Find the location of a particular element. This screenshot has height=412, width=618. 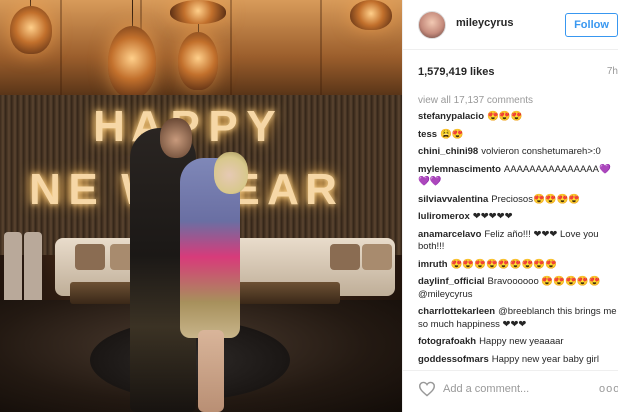

comment-text: Happy new yeaaaar is located at coordinates (521, 341).